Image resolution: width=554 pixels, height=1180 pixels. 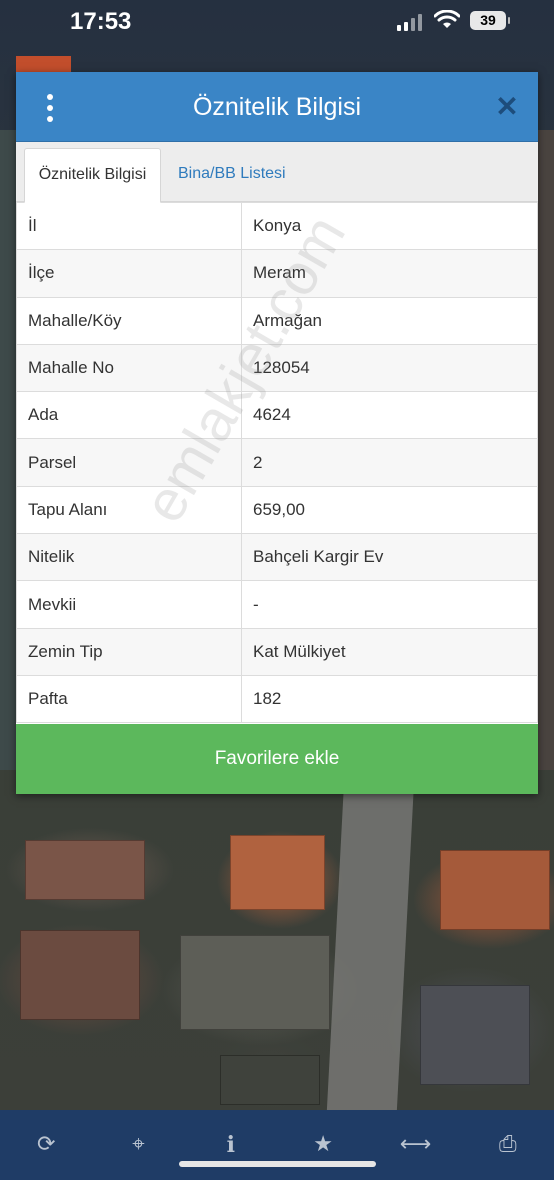 I want to click on table-row: İl Konya, so click(x=277, y=226).